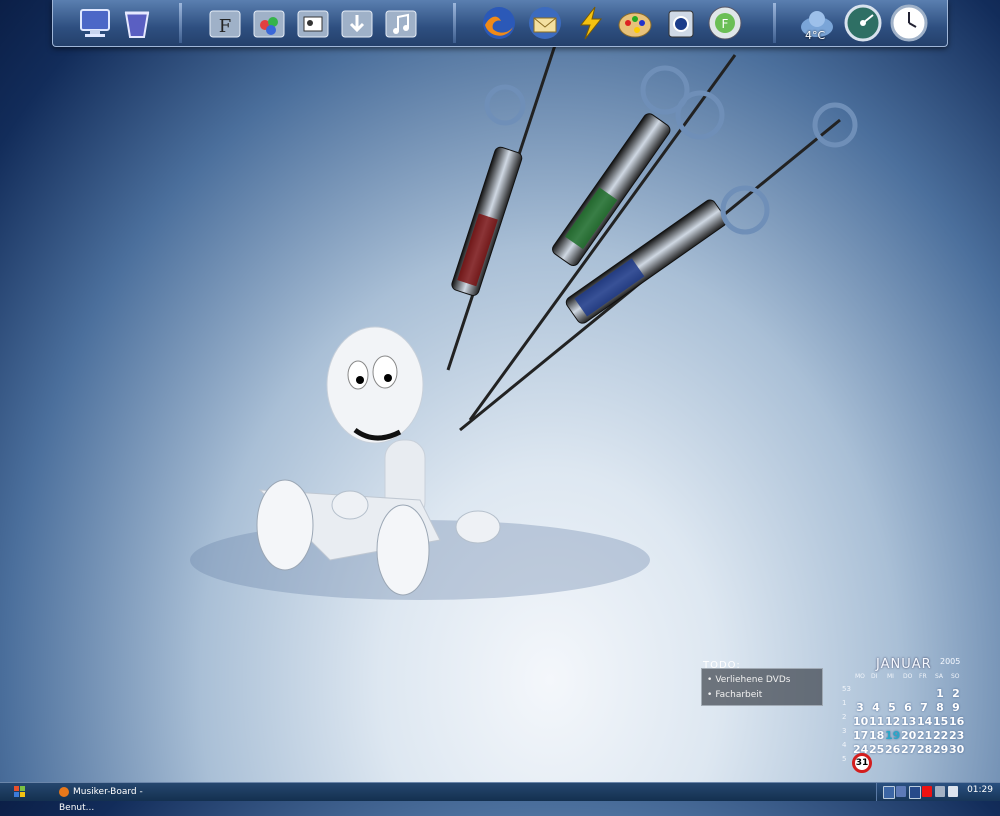  What do you see at coordinates (734, 695) in the screenshot?
I see `todo-item: Facharbeit` at bounding box center [734, 695].